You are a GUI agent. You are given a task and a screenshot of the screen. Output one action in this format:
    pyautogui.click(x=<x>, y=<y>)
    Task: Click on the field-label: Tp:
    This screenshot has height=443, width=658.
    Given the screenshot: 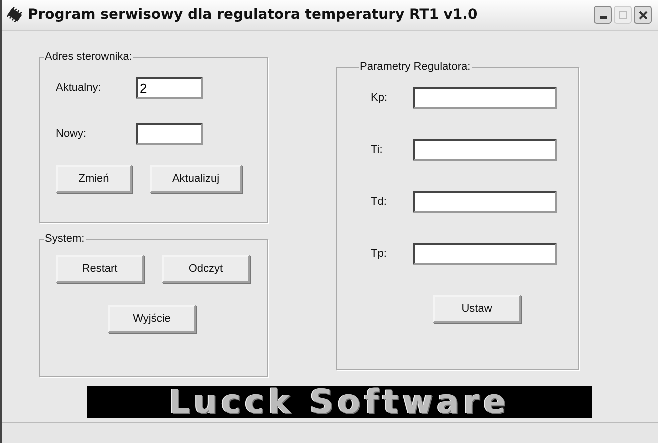 What is the action you would take?
    pyautogui.click(x=379, y=254)
    